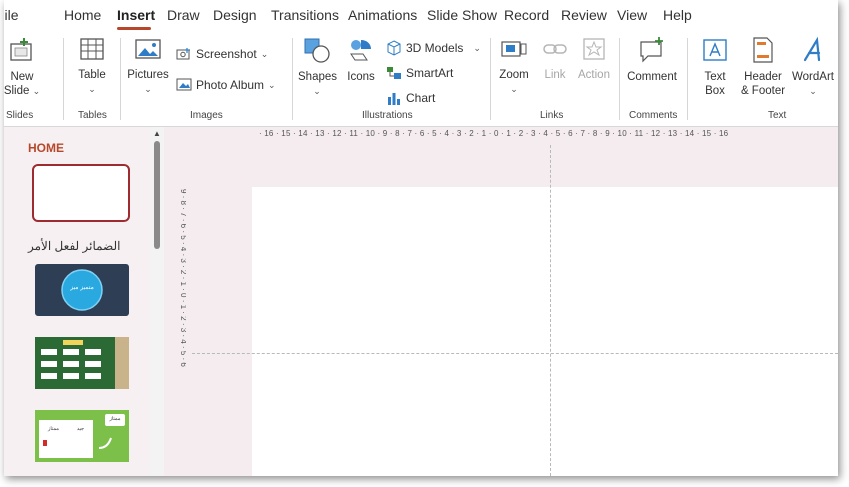  What do you see at coordinates (514, 75) in the screenshot?
I see `zoom-label: Zoom` at bounding box center [514, 75].